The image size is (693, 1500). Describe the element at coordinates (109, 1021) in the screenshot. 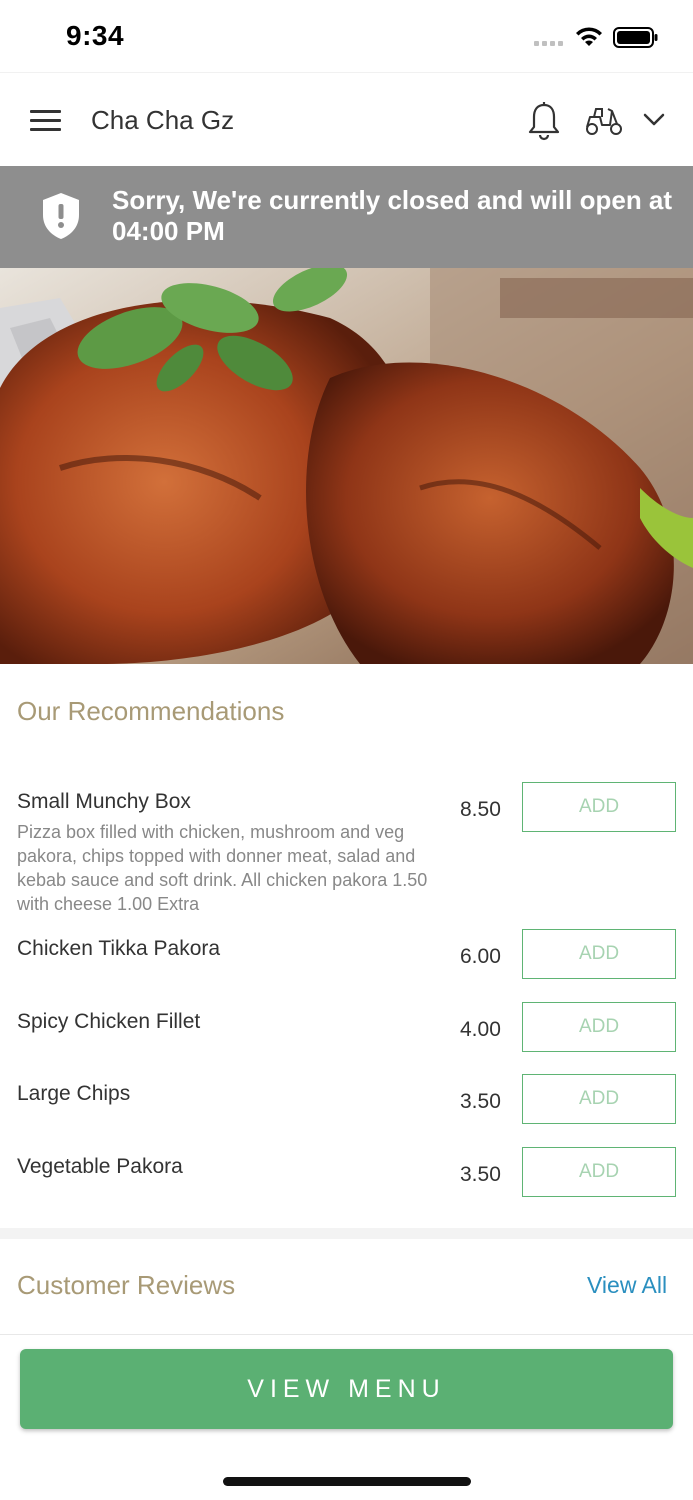

I see `item-name: Spicy Chicken Fillet` at that location.